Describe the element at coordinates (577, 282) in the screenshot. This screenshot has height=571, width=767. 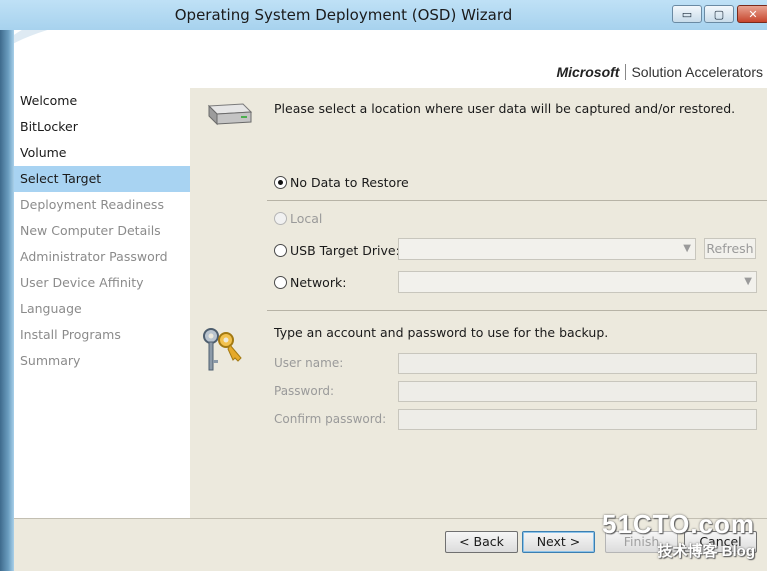
I see `network-path-select: ▼` at that location.